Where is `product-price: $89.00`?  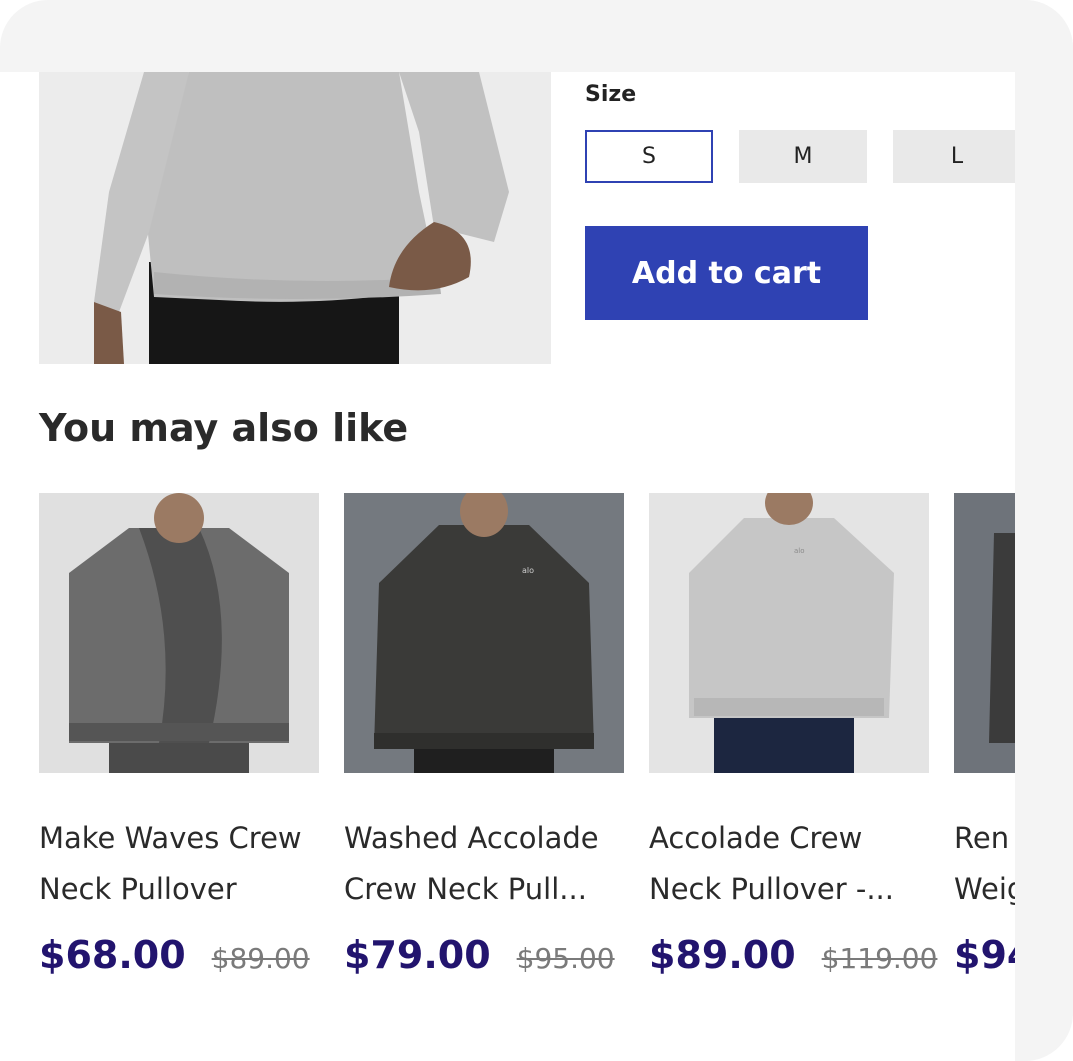
product-price: $89.00 is located at coordinates (722, 955).